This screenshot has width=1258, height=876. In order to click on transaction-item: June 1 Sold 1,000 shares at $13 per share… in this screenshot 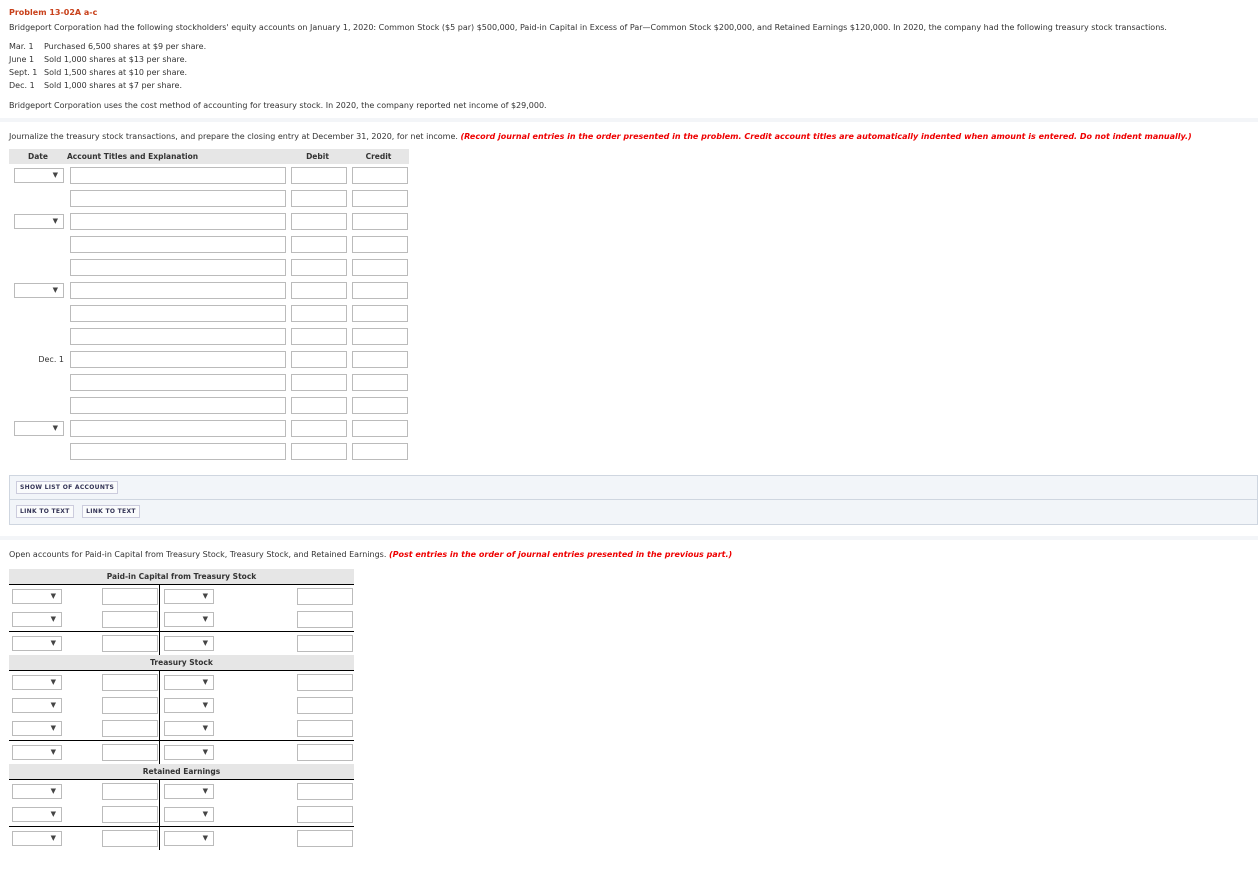, I will do `click(98, 59)`.